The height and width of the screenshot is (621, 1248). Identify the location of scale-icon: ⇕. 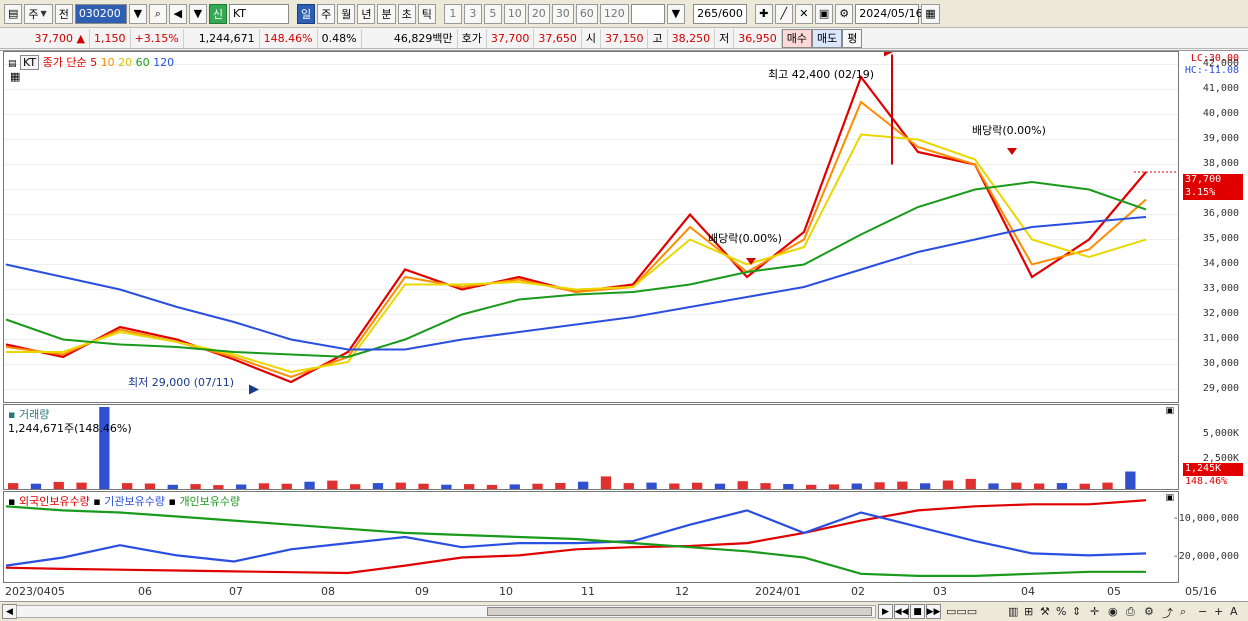
(1076, 611).